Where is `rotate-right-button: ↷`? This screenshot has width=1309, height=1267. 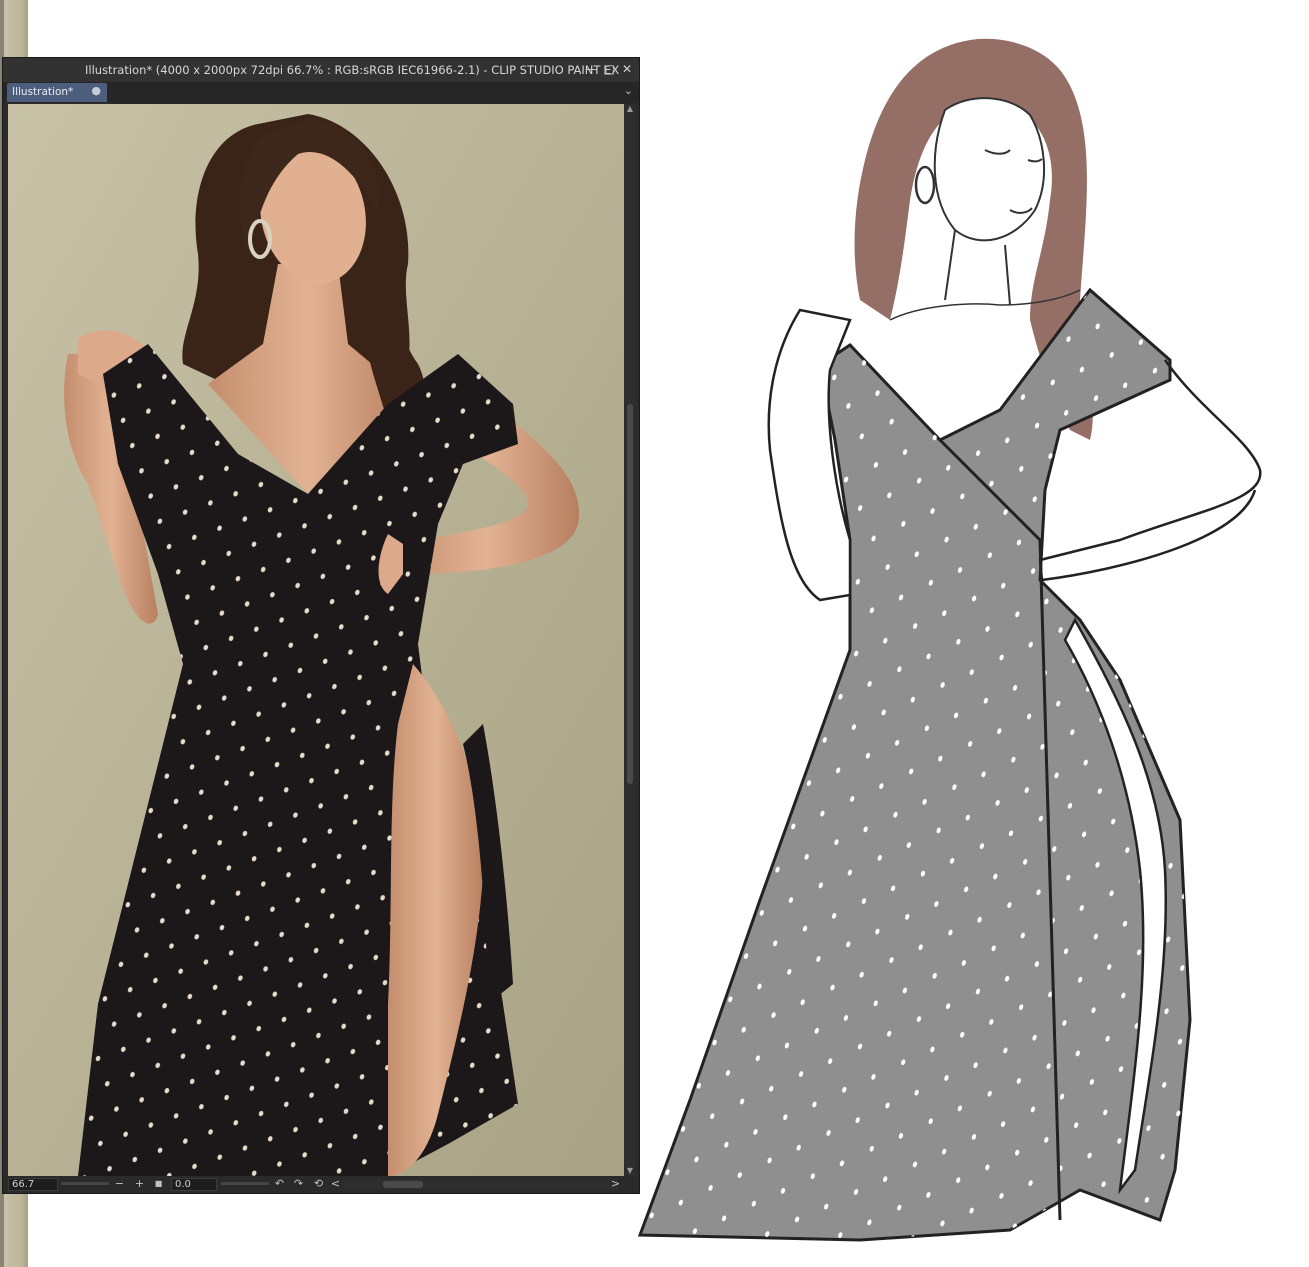
rotate-right-button: ↷ is located at coordinates (298, 1184).